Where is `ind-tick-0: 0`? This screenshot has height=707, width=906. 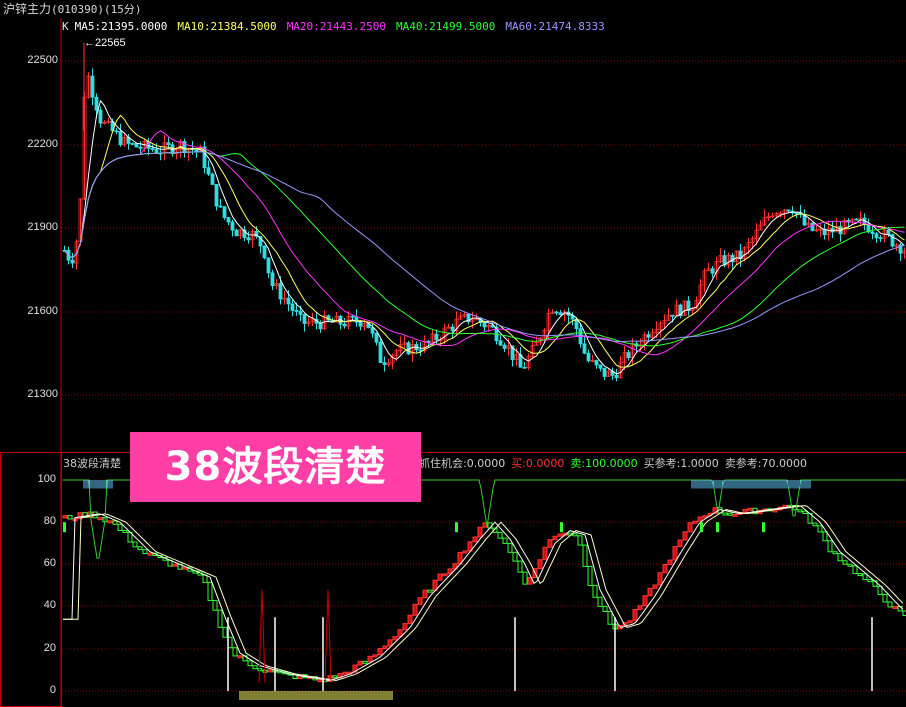 ind-tick-0: 0 is located at coordinates (52, 690).